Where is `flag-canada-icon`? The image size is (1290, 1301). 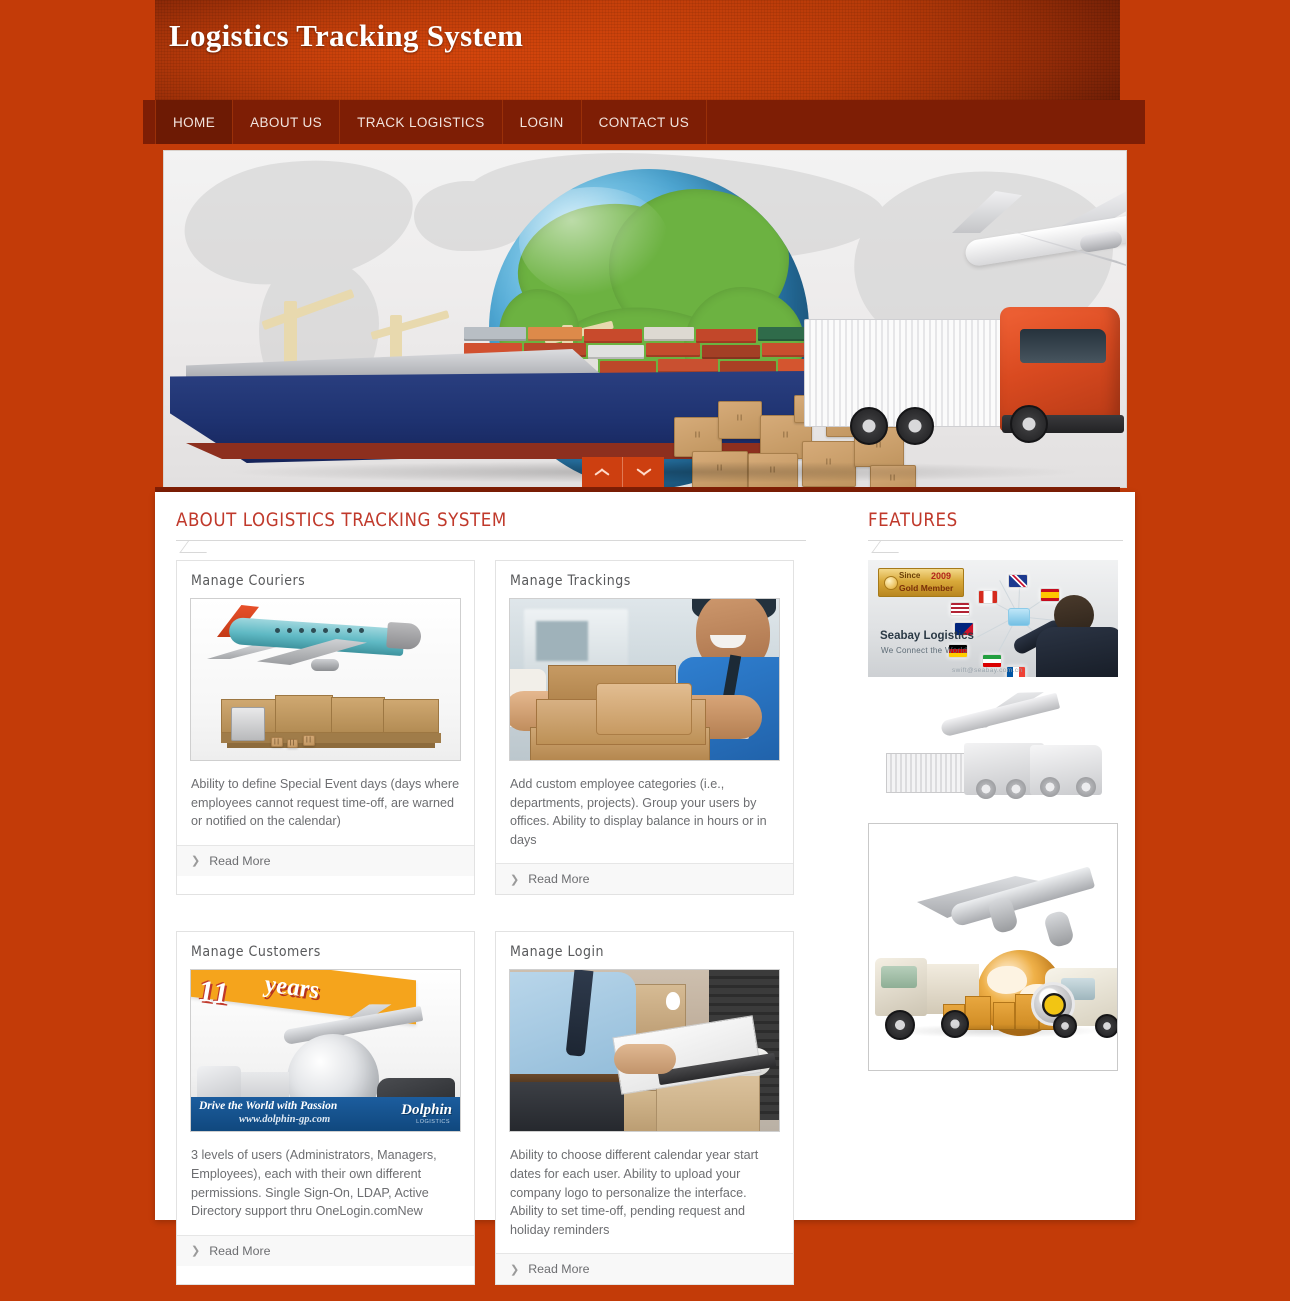
flag-canada-icon is located at coordinates (988, 597).